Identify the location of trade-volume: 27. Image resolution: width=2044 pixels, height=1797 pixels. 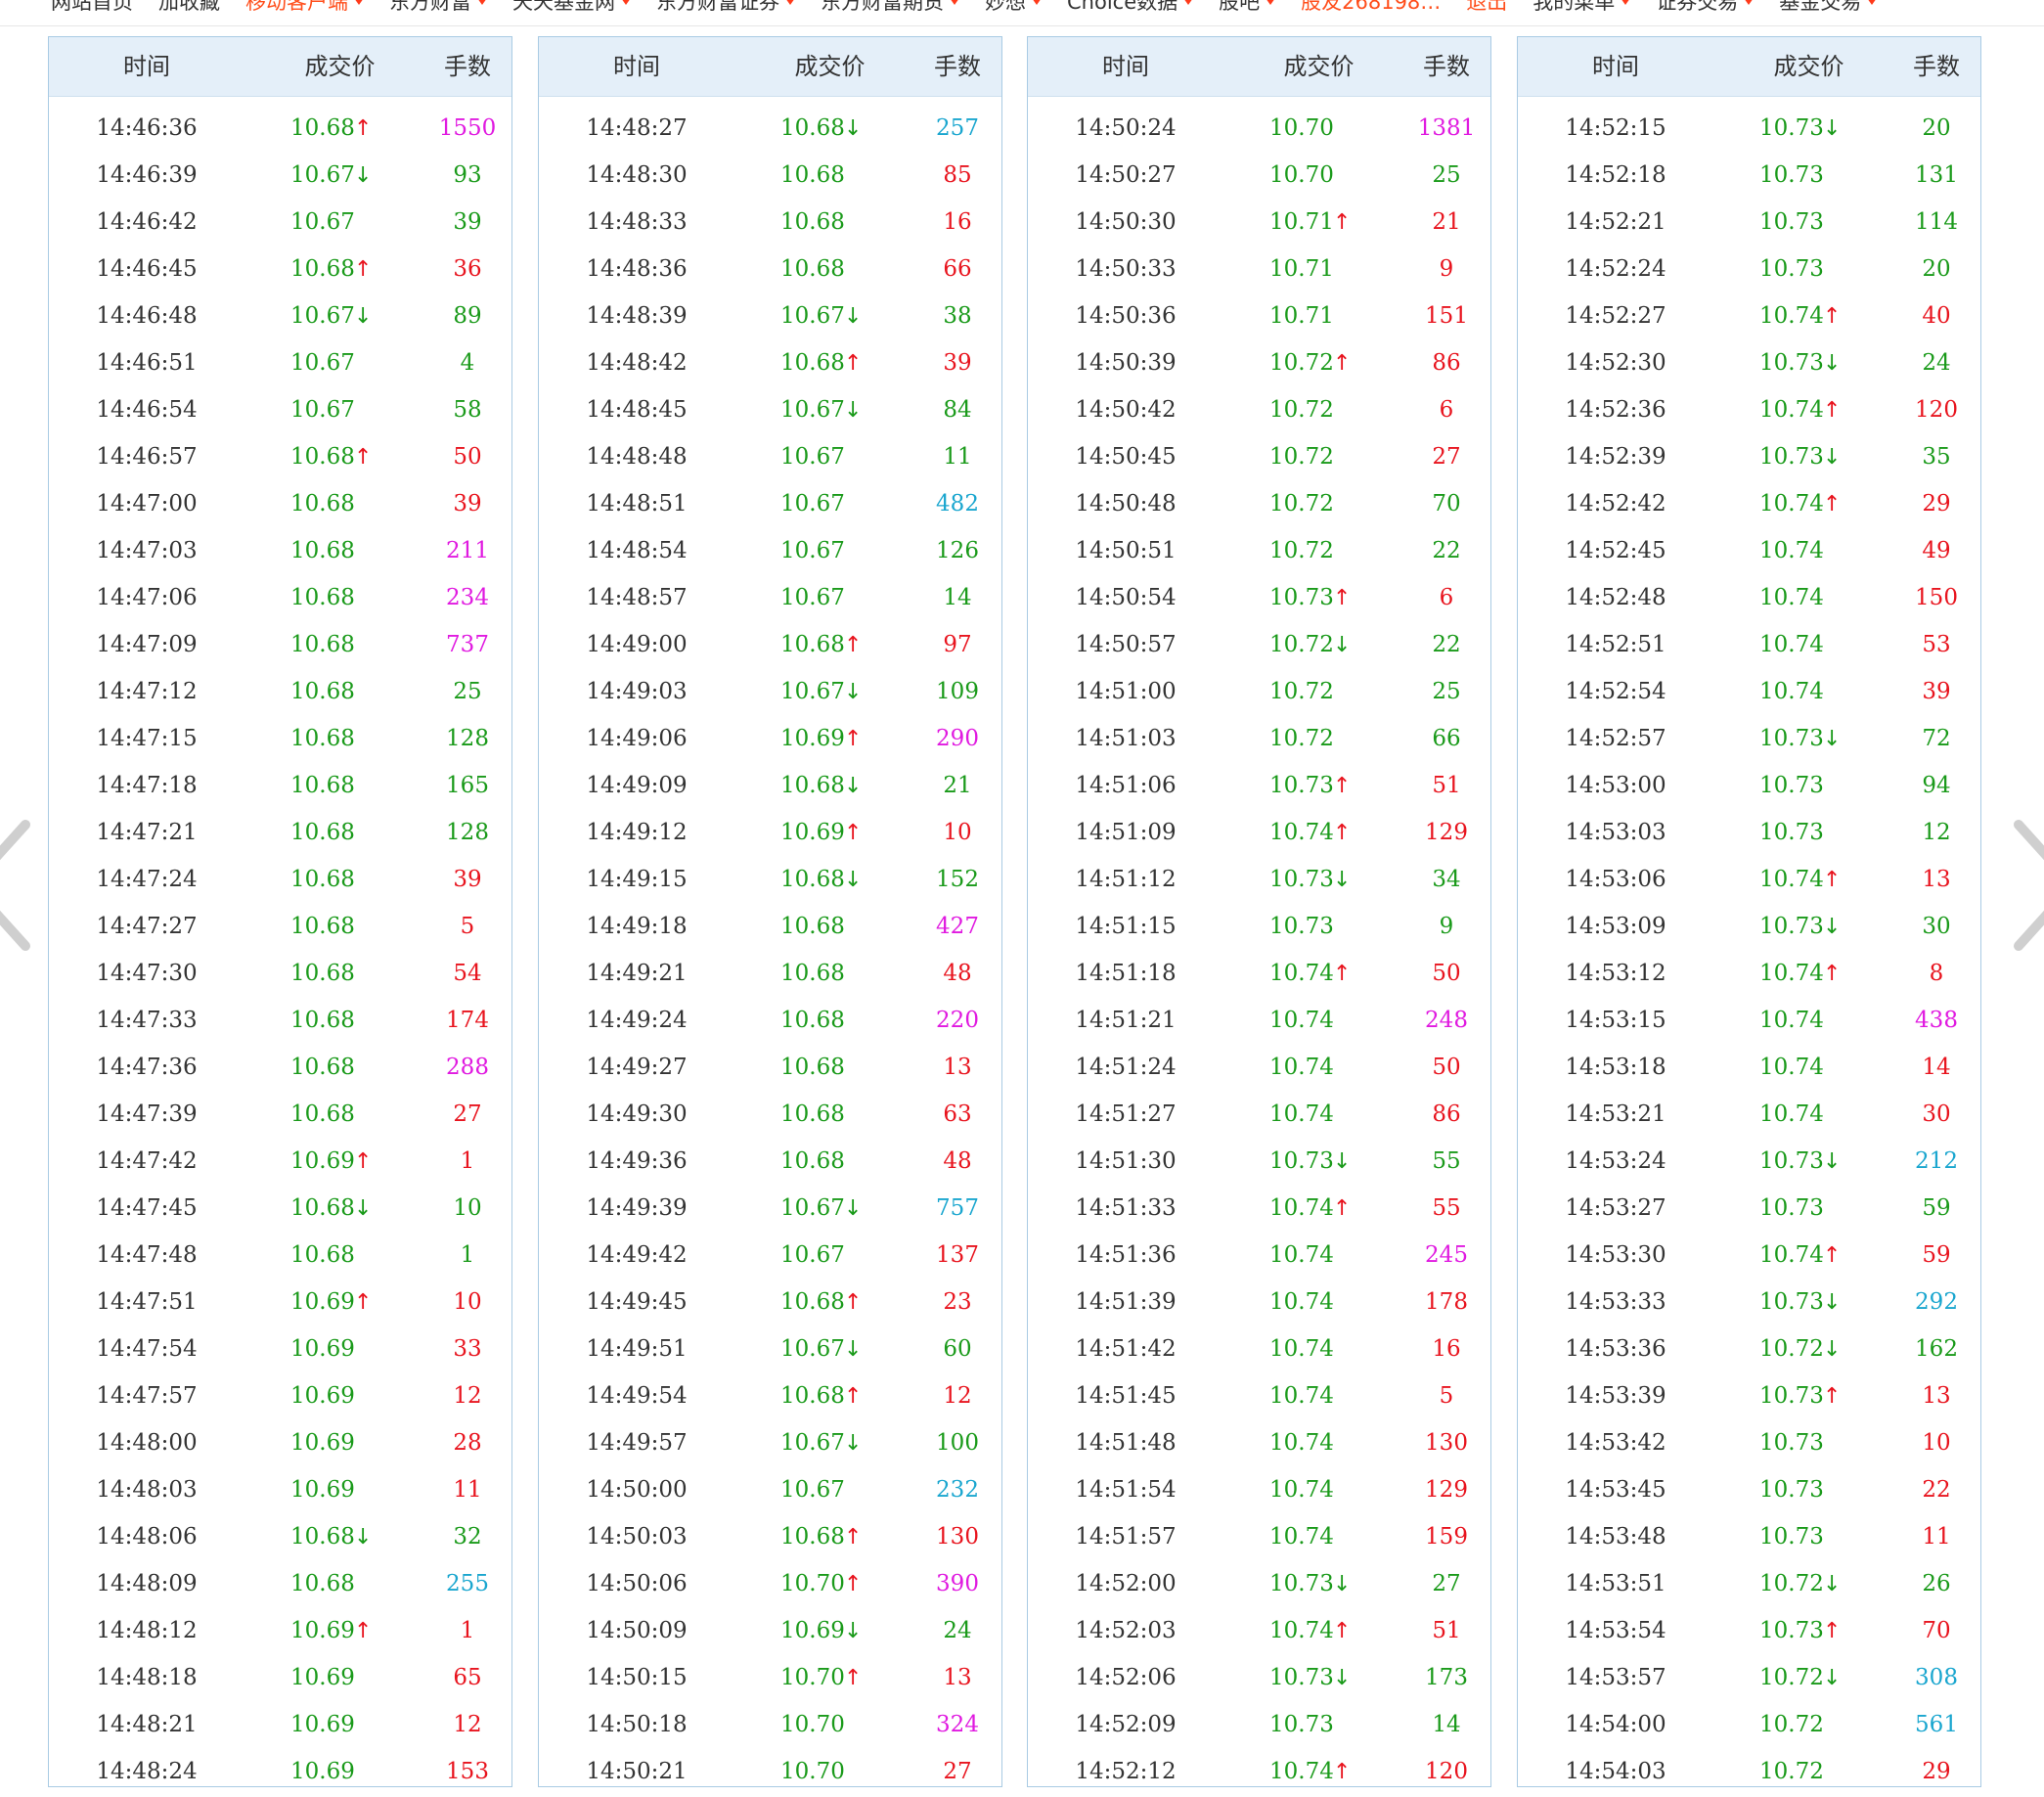
(1446, 457).